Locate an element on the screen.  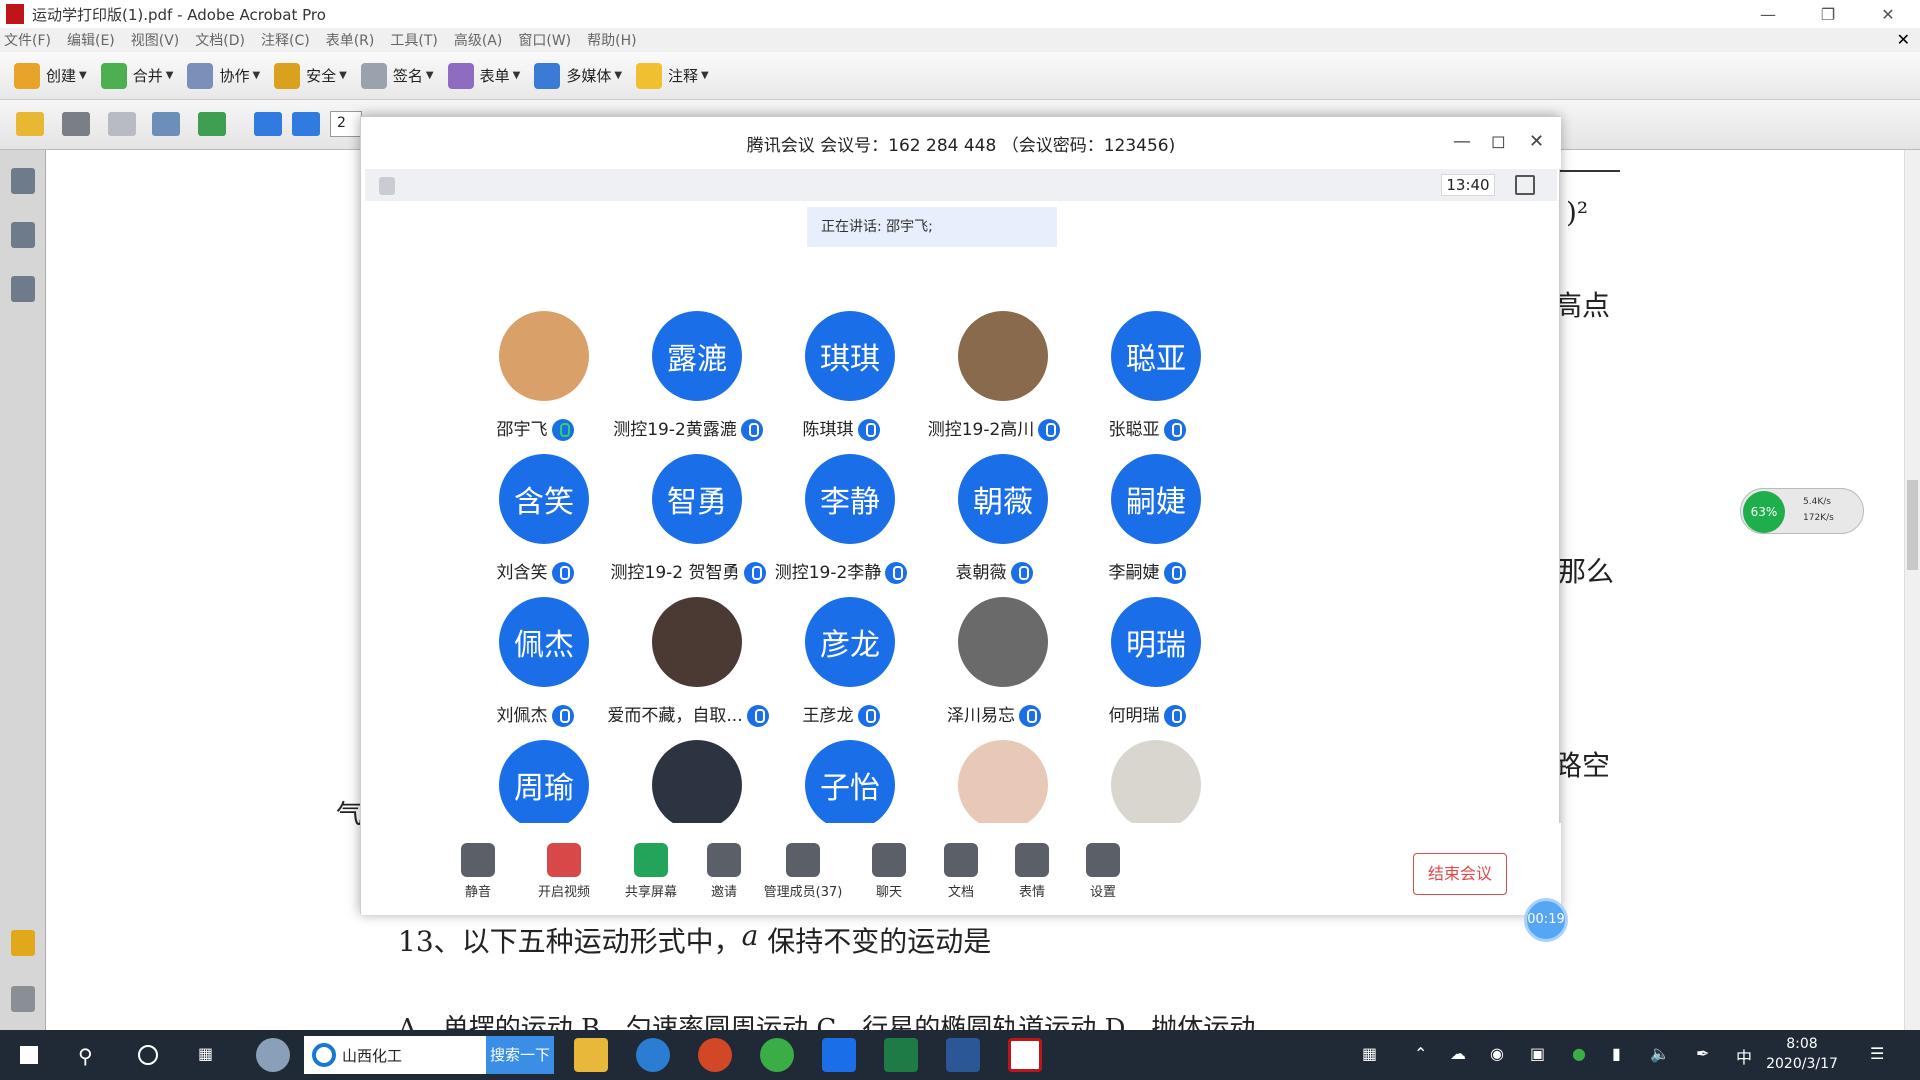
toolbar-sign: 签名 ▼ is located at coordinates (397, 75).